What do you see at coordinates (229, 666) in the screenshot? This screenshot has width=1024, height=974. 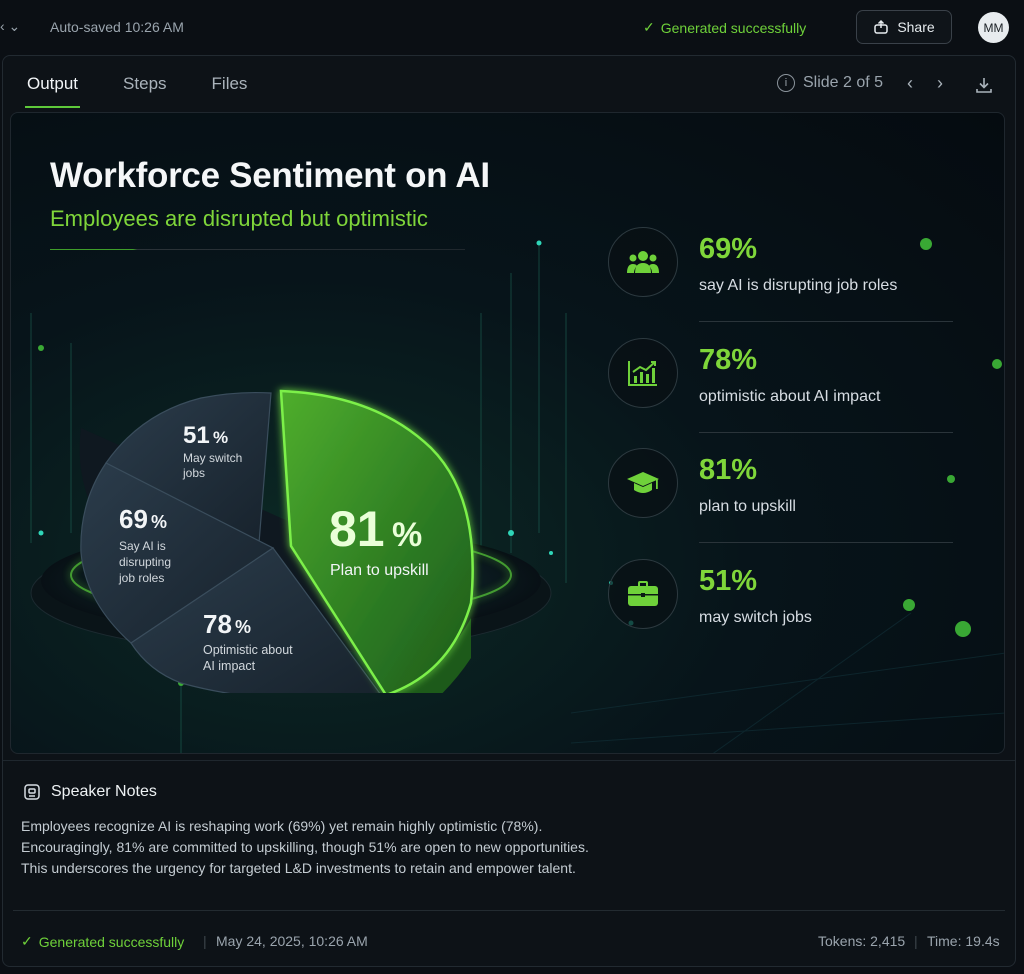 I see `pie-label-78-line2: AI impact` at bounding box center [229, 666].